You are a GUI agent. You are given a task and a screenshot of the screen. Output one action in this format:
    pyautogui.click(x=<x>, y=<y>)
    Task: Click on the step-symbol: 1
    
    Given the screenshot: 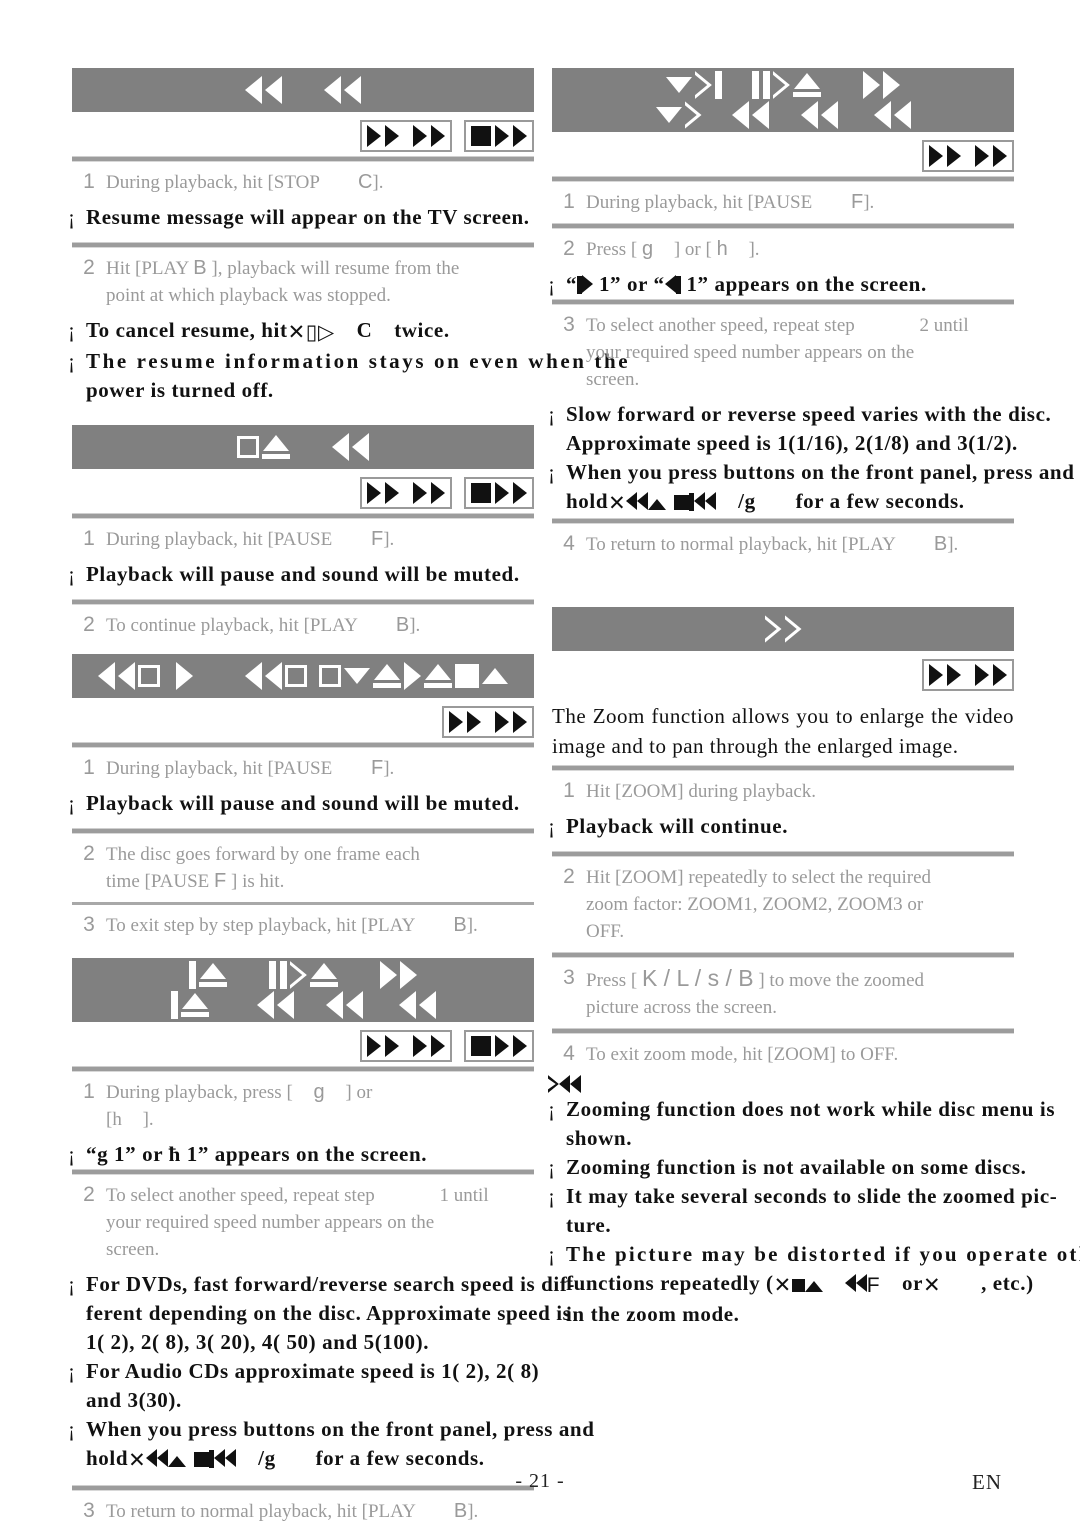 What is the action you would take?
    pyautogui.click(x=444, y=1195)
    